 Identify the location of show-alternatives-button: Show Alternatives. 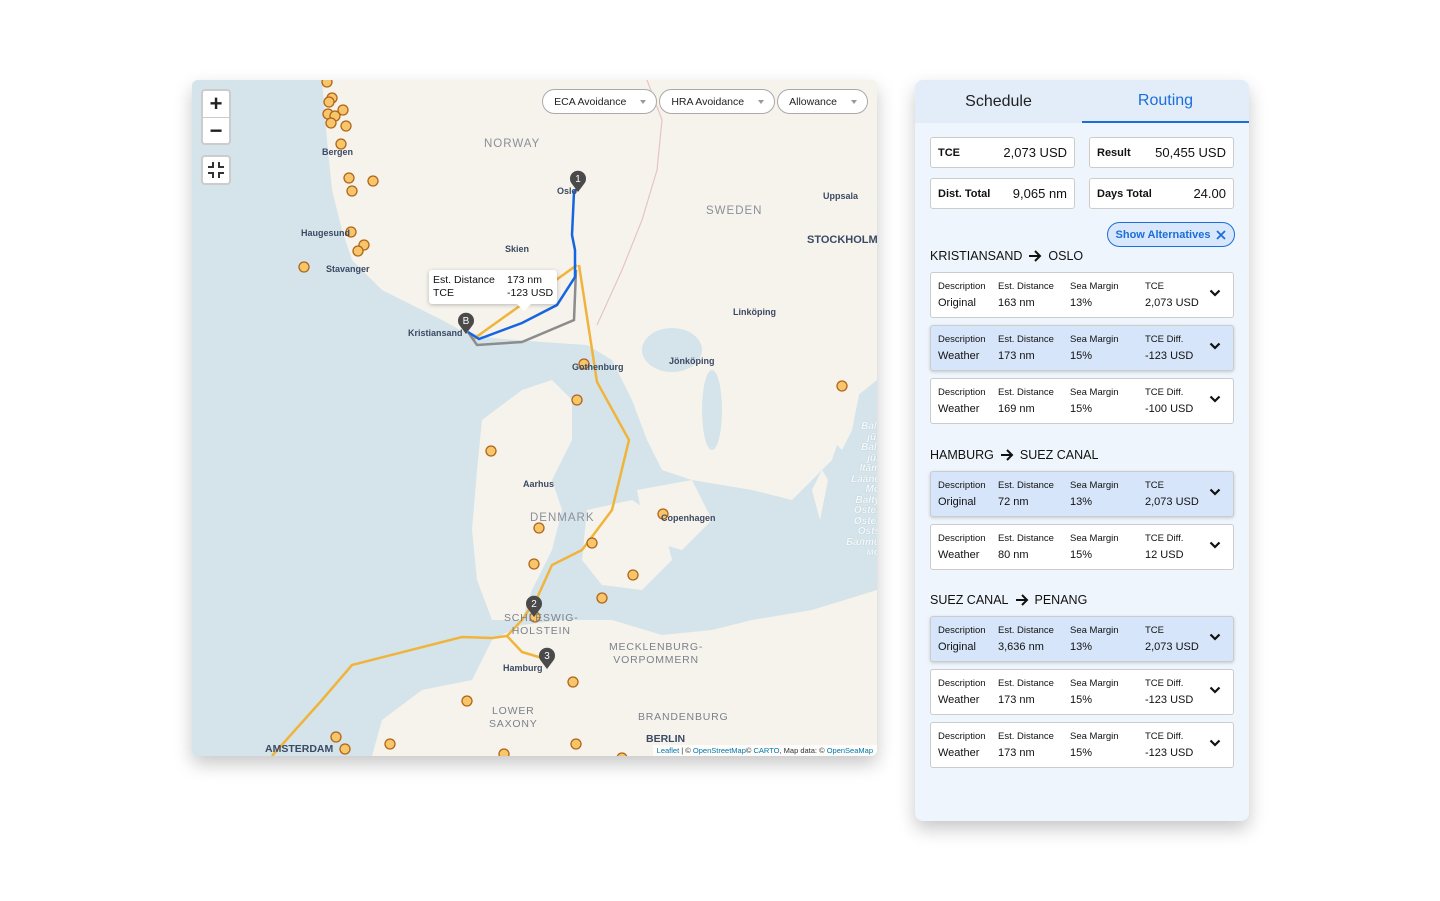
(1171, 234).